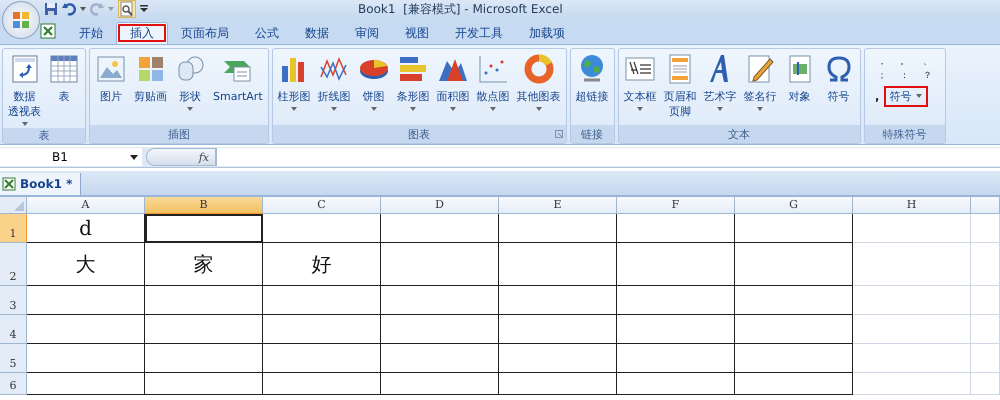  Describe the element at coordinates (13, 329) in the screenshot. I see `row-header: 4` at that location.